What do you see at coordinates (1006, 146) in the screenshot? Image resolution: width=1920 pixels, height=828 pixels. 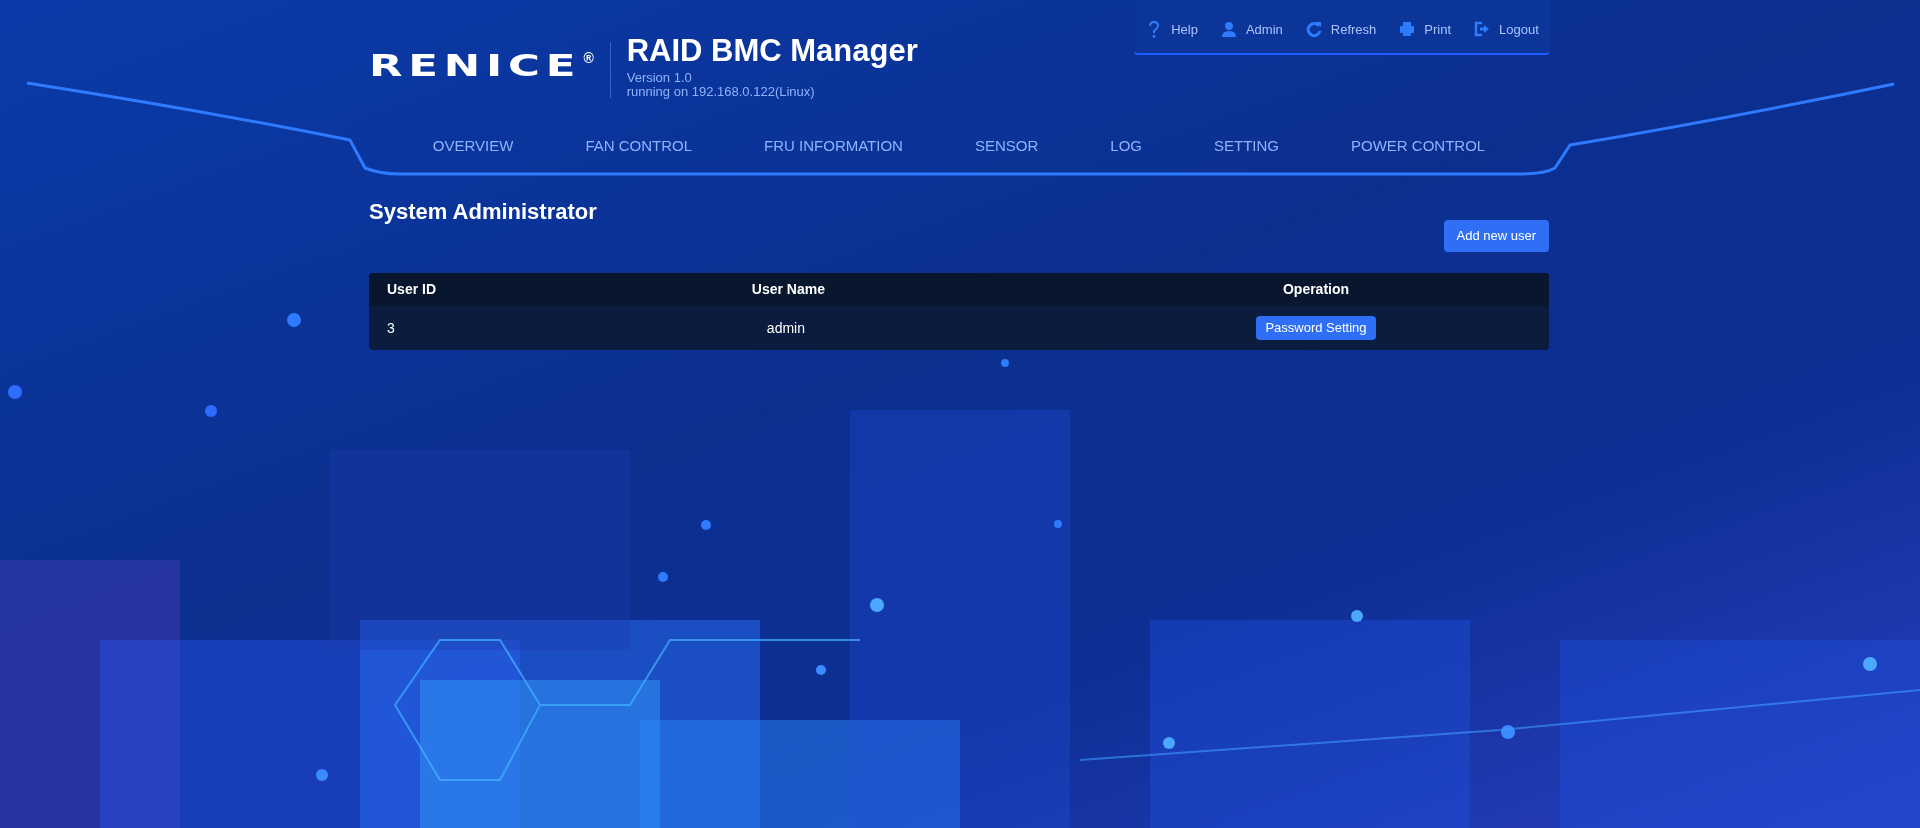 I see `nav-tab: SENSOR` at bounding box center [1006, 146].